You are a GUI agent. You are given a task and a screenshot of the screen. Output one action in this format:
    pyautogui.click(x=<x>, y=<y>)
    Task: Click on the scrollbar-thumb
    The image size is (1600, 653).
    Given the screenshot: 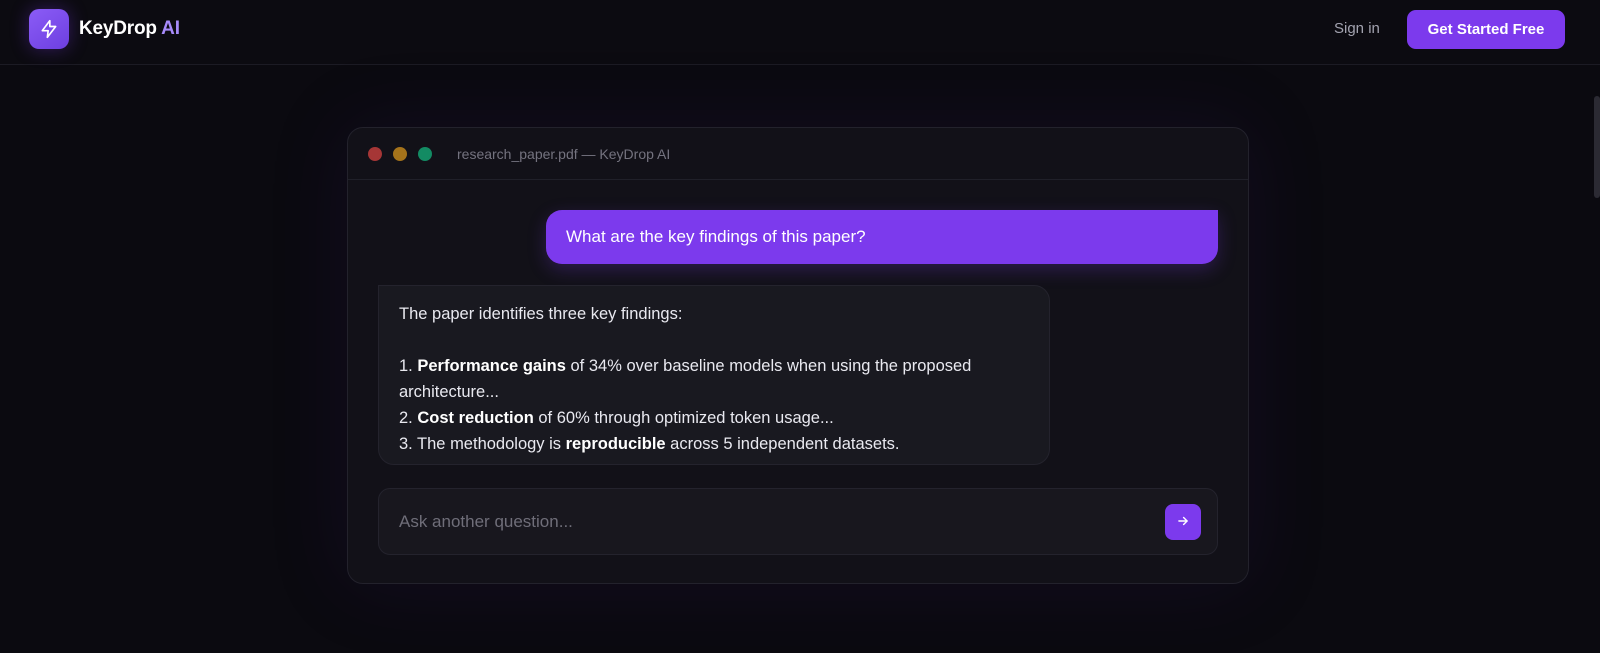 What is the action you would take?
    pyautogui.click(x=1597, y=147)
    